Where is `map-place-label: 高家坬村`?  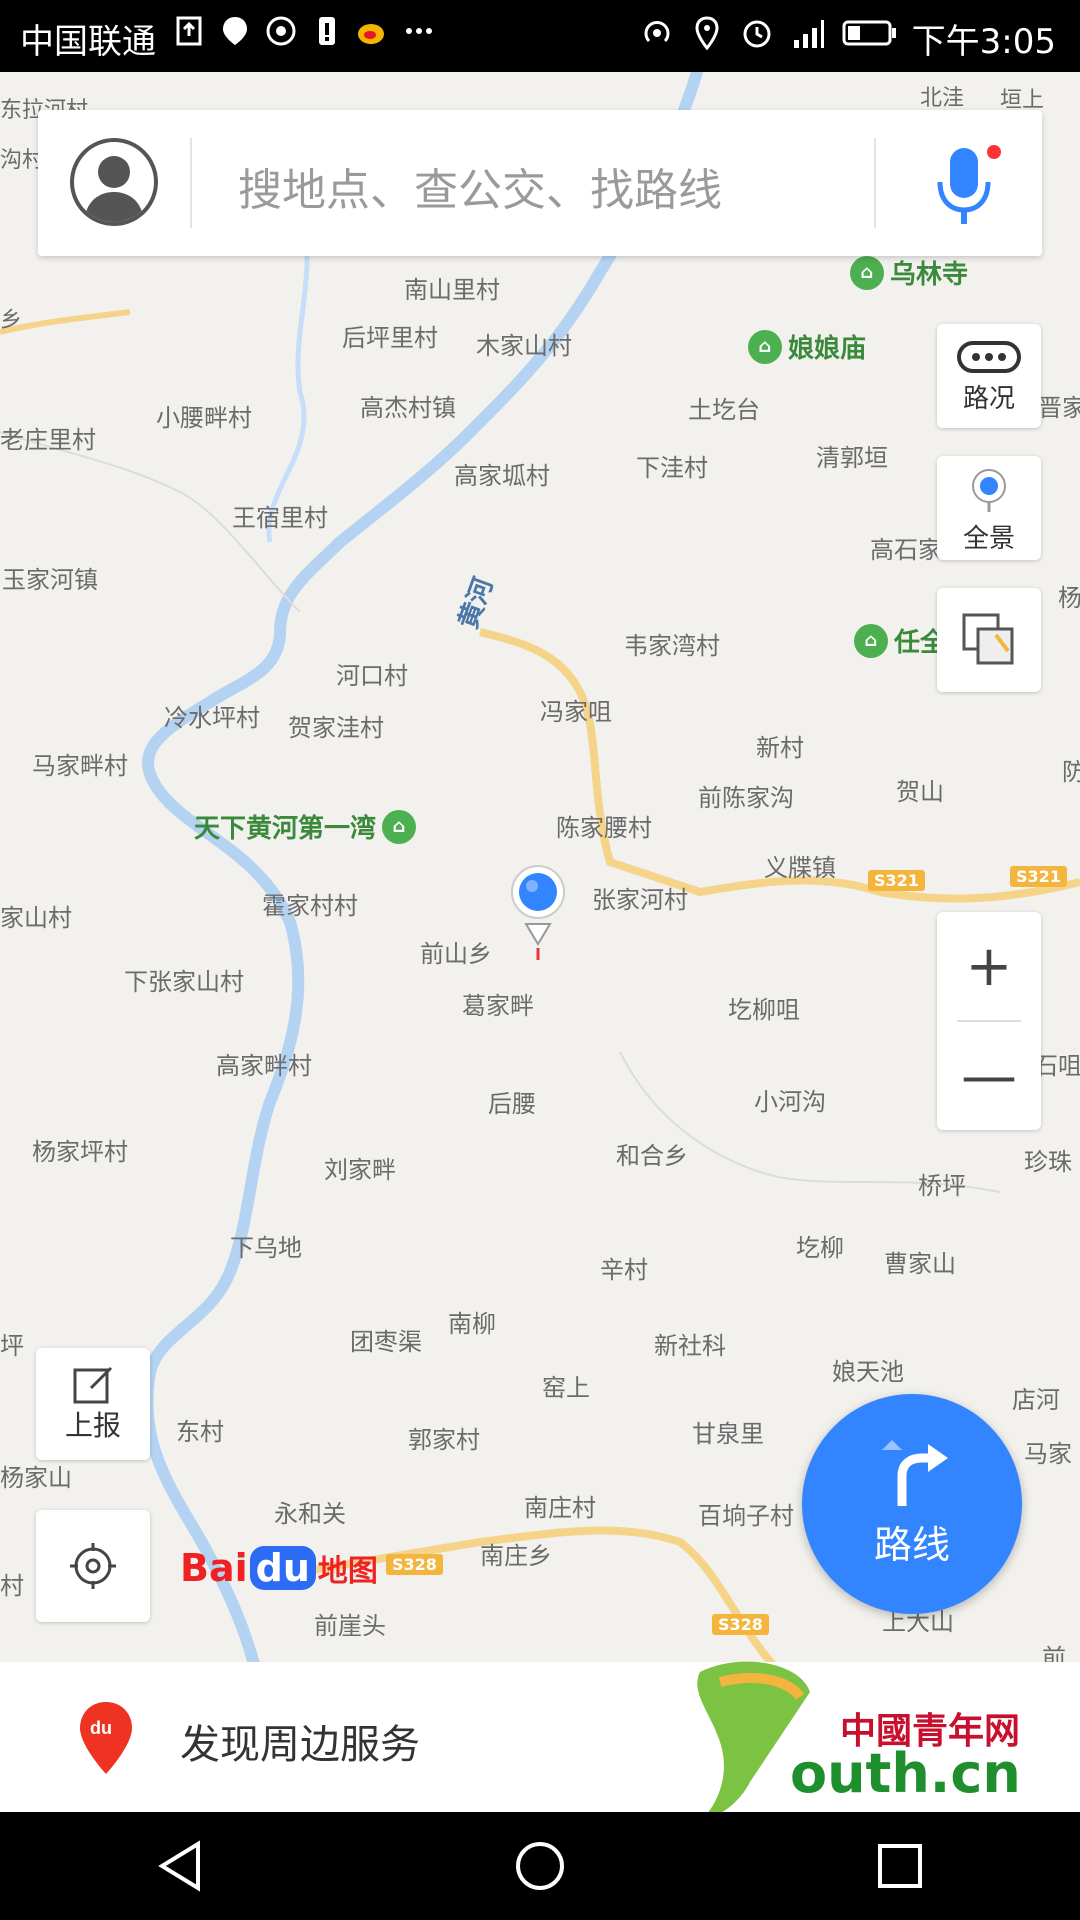
map-place-label: 高家坬村 is located at coordinates (502, 473).